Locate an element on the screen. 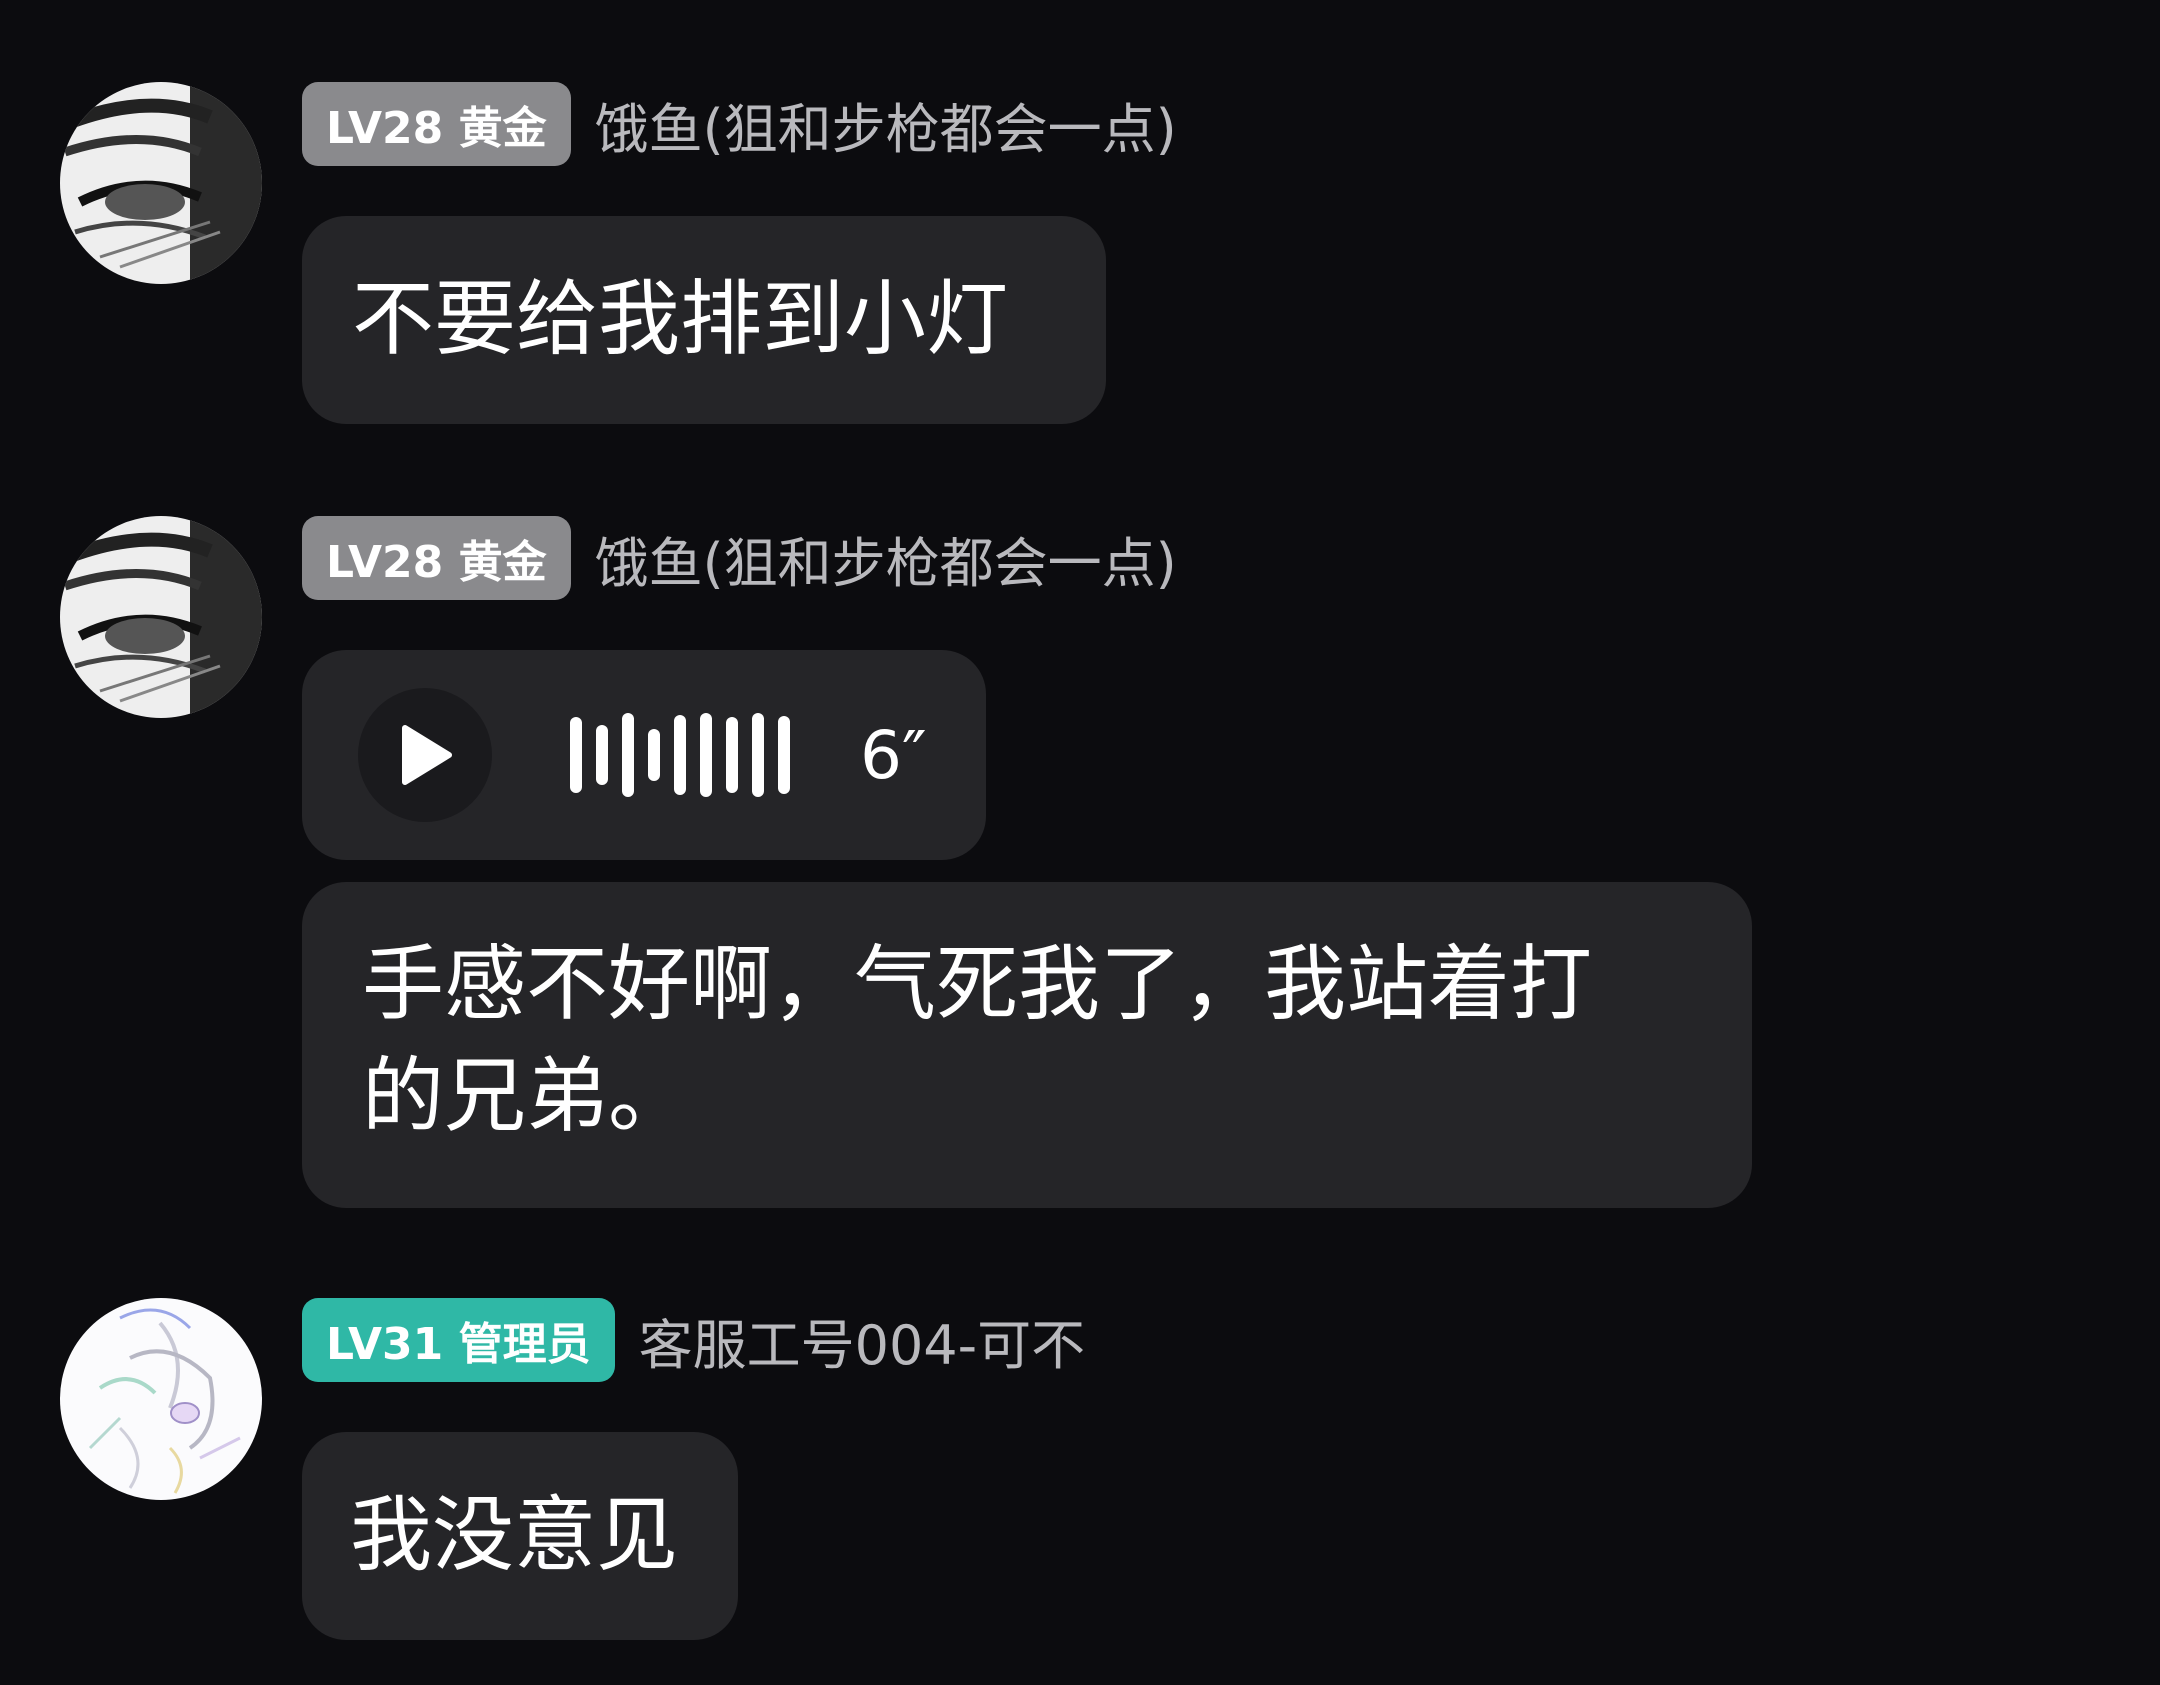 This screenshot has height=1685, width=2160. message-header: LV31 管理员 客服工号004-可不 is located at coordinates (693, 1340).